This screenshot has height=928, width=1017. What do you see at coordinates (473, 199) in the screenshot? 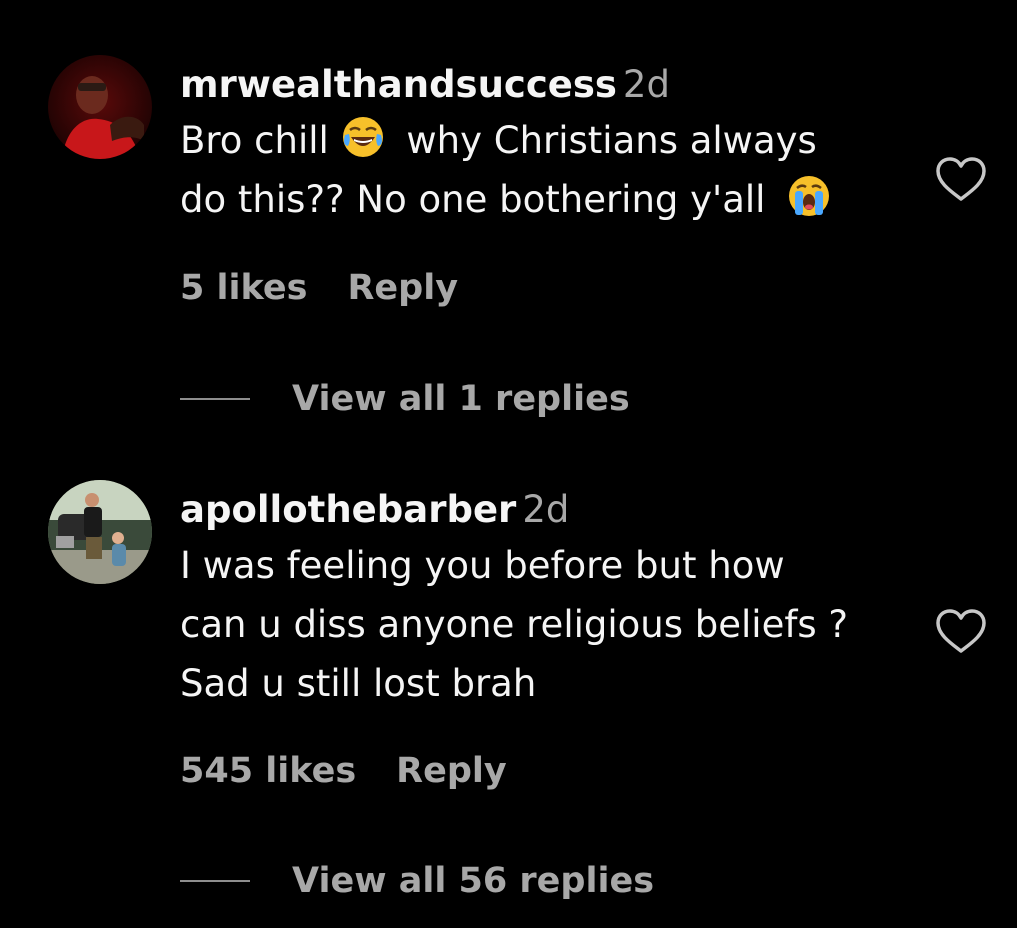
I see `comment-text-part: do this?? No one bothering y'all` at bounding box center [473, 199].